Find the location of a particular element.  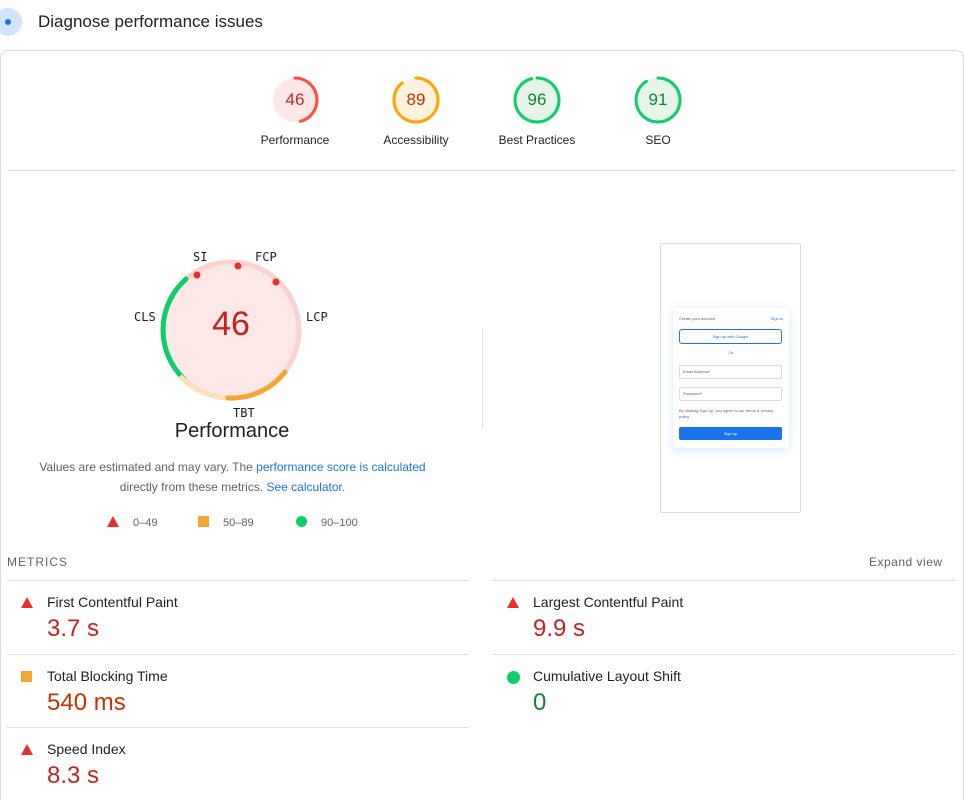

section-title: Diagnose performance issues is located at coordinates (150, 21).